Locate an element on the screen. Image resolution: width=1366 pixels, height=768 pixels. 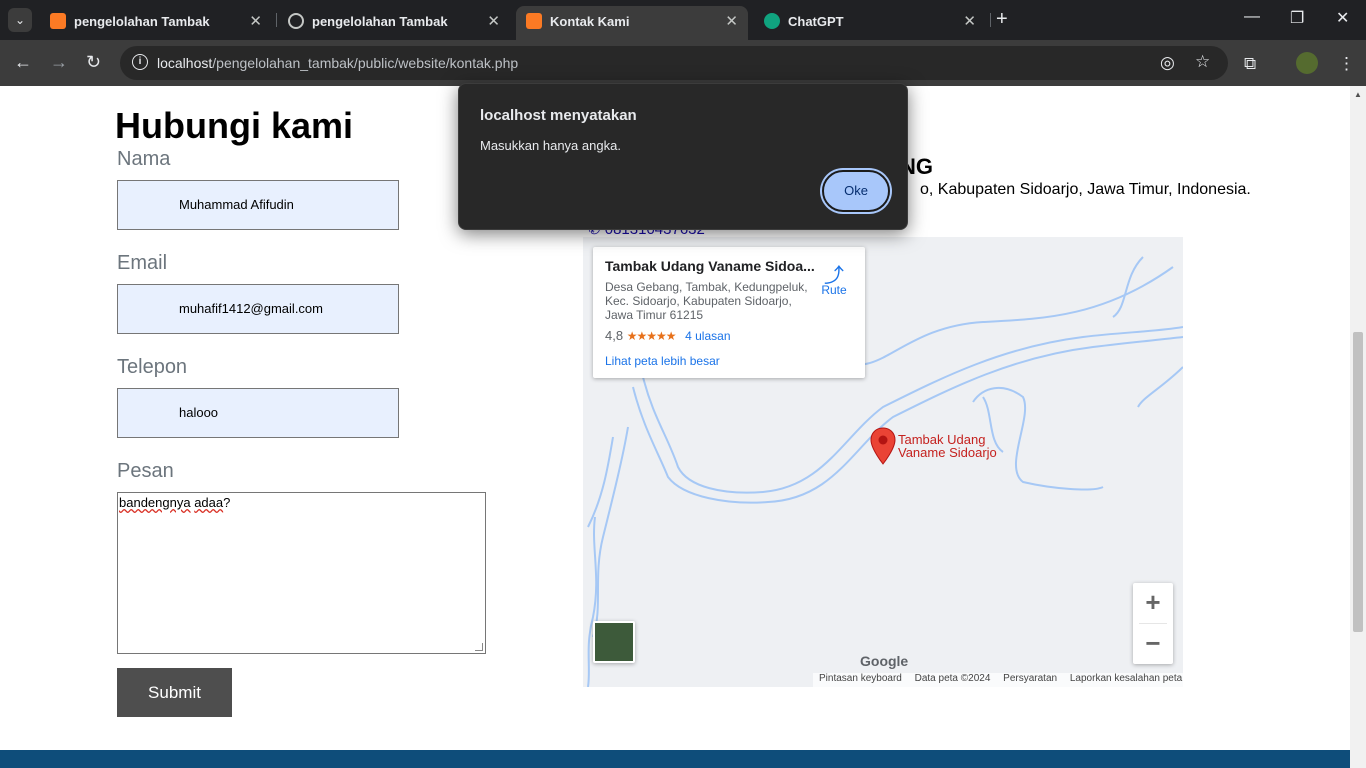
globe-icon is located at coordinates (296, 21).